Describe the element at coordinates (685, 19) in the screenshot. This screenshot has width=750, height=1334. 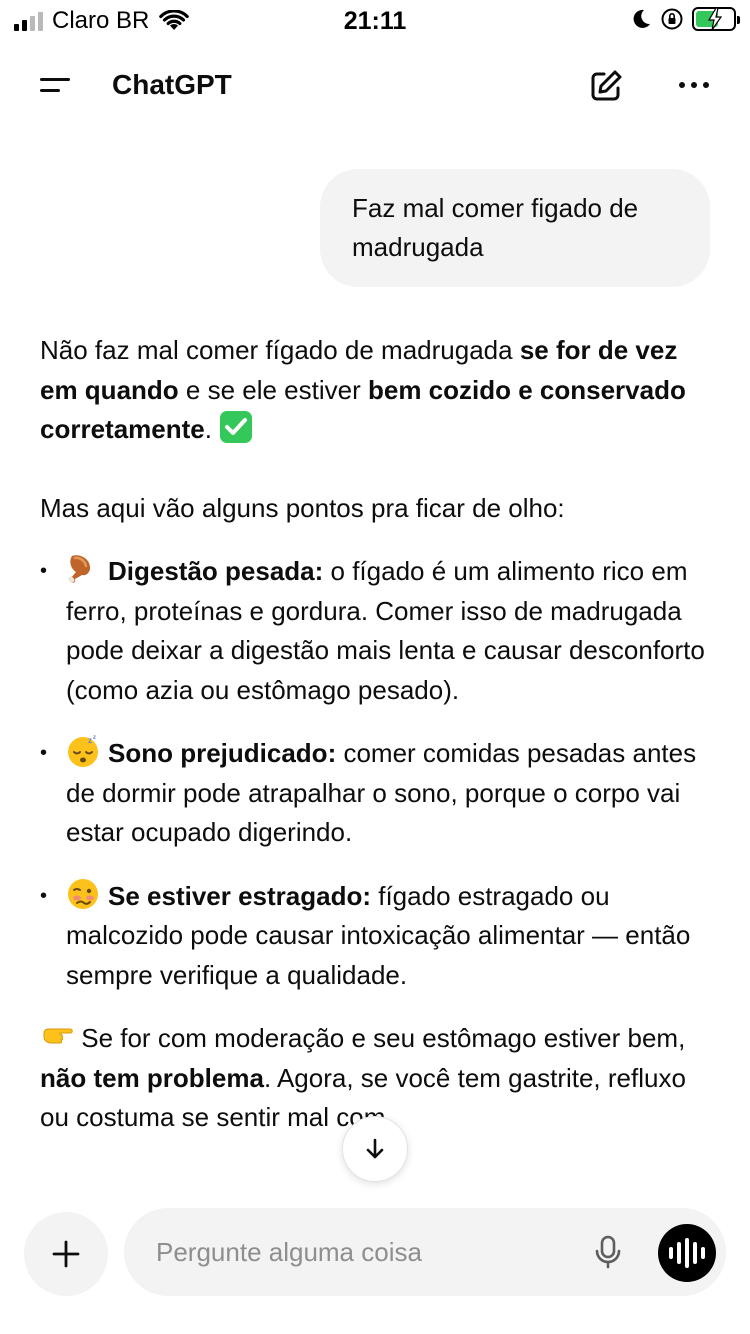
I see `status-right` at that location.